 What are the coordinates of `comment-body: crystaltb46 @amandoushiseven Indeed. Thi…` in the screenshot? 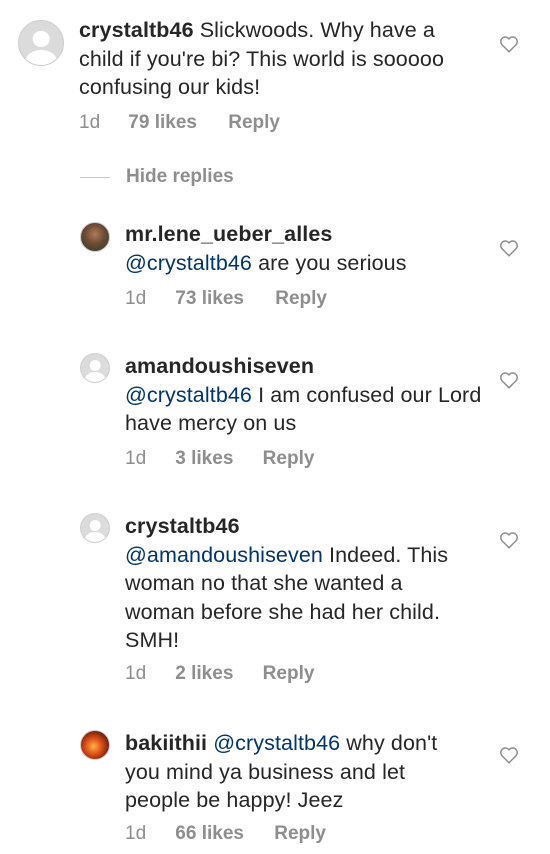 It's located at (297, 583).